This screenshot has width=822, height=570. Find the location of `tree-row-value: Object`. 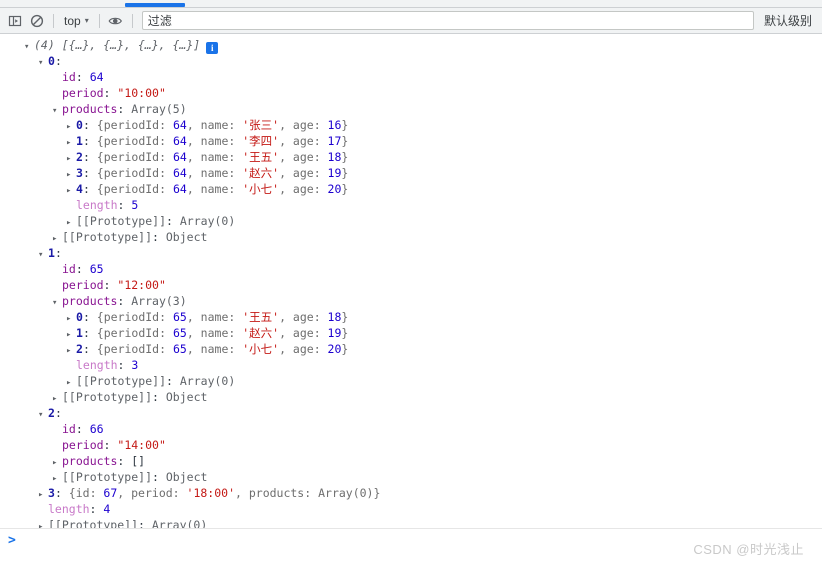

tree-row-value: Object is located at coordinates (186, 477).